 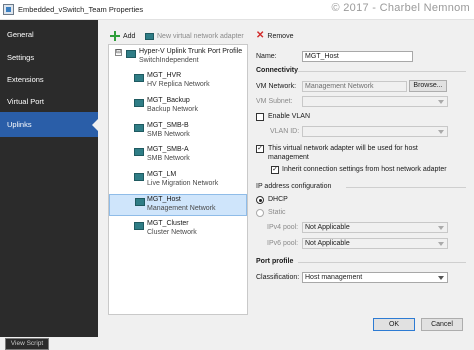 What do you see at coordinates (288, 157) in the screenshot?
I see `host-management-label-cont: management` at bounding box center [288, 157].